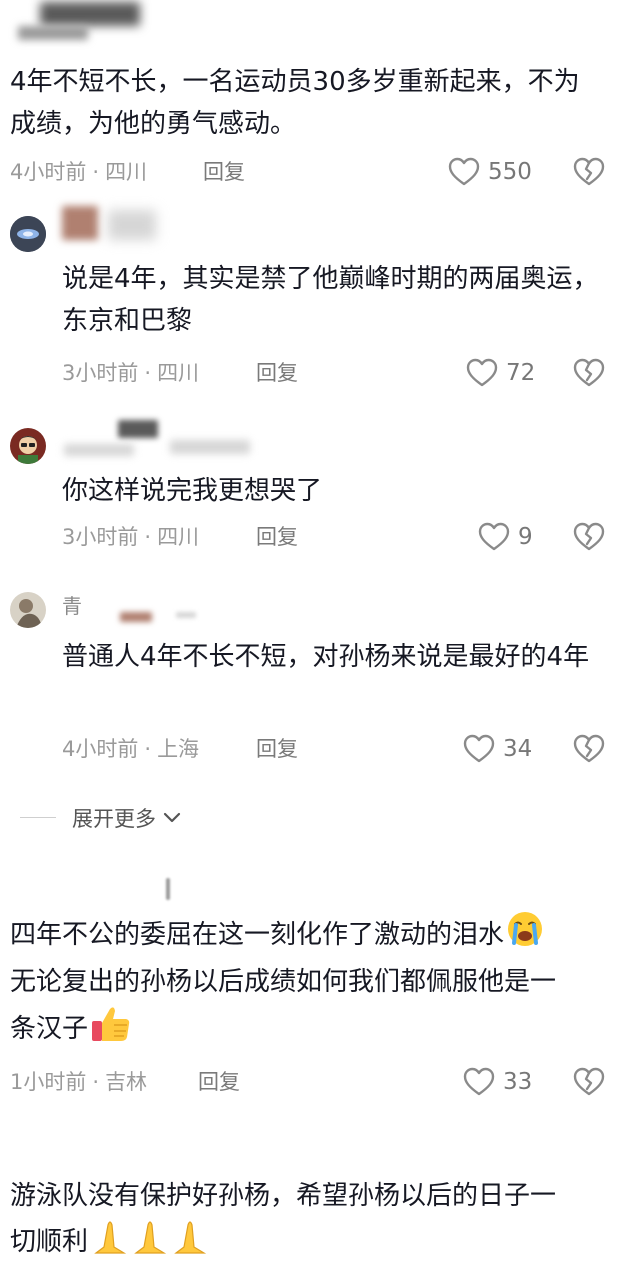 Image resolution: width=640 pixels, height=1268 pixels. Describe the element at coordinates (525, 537) in the screenshot. I see `like-count: 9` at that location.